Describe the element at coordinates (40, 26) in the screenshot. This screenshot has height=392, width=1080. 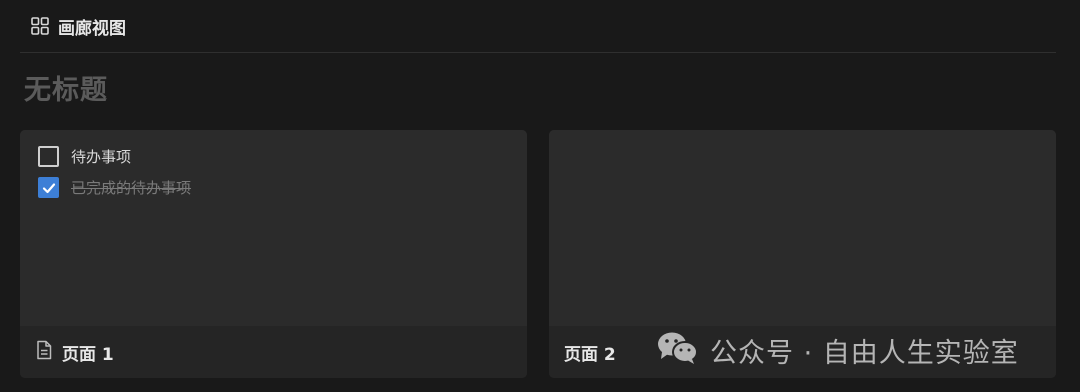
I see `gallery-grid-icon` at that location.